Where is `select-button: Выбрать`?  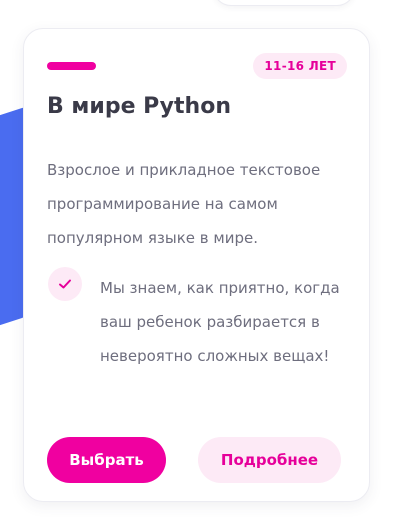
select-button: Выбрать is located at coordinates (106, 460).